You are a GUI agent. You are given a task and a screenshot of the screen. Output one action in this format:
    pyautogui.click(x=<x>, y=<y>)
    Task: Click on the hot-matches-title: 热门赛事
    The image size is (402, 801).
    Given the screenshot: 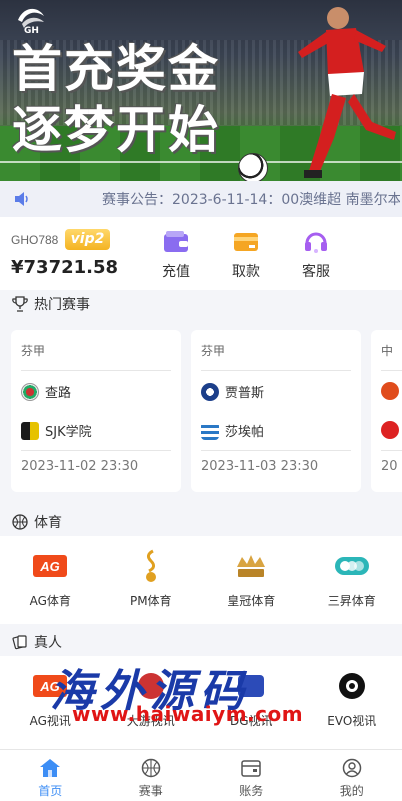 What is the action you would take?
    pyautogui.click(x=62, y=305)
    